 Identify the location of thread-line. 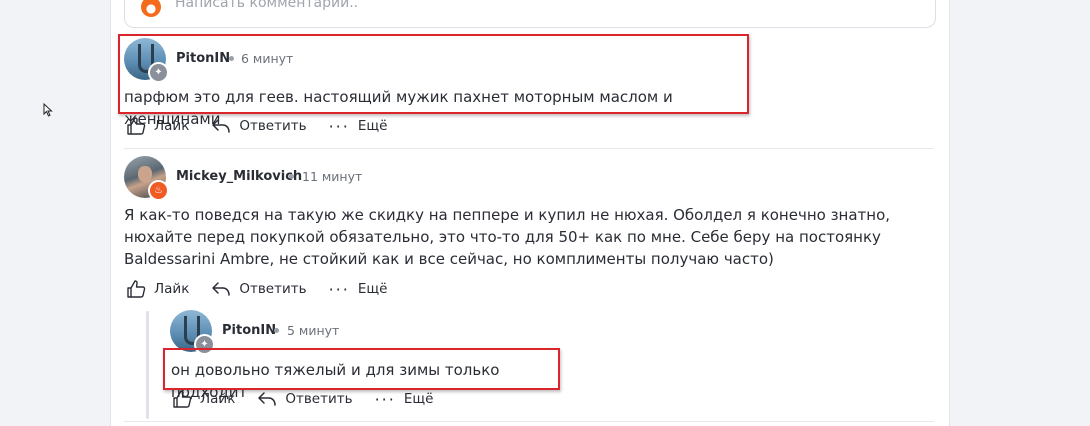
(147, 365).